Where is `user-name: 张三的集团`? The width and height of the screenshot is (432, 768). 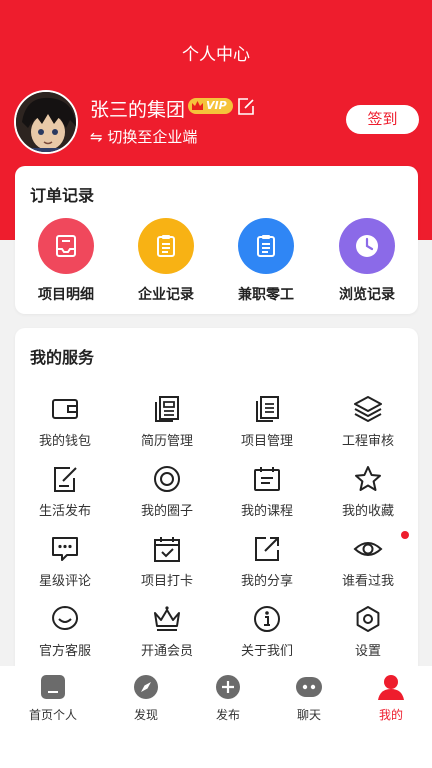
user-name: 张三的集团 is located at coordinates (138, 110).